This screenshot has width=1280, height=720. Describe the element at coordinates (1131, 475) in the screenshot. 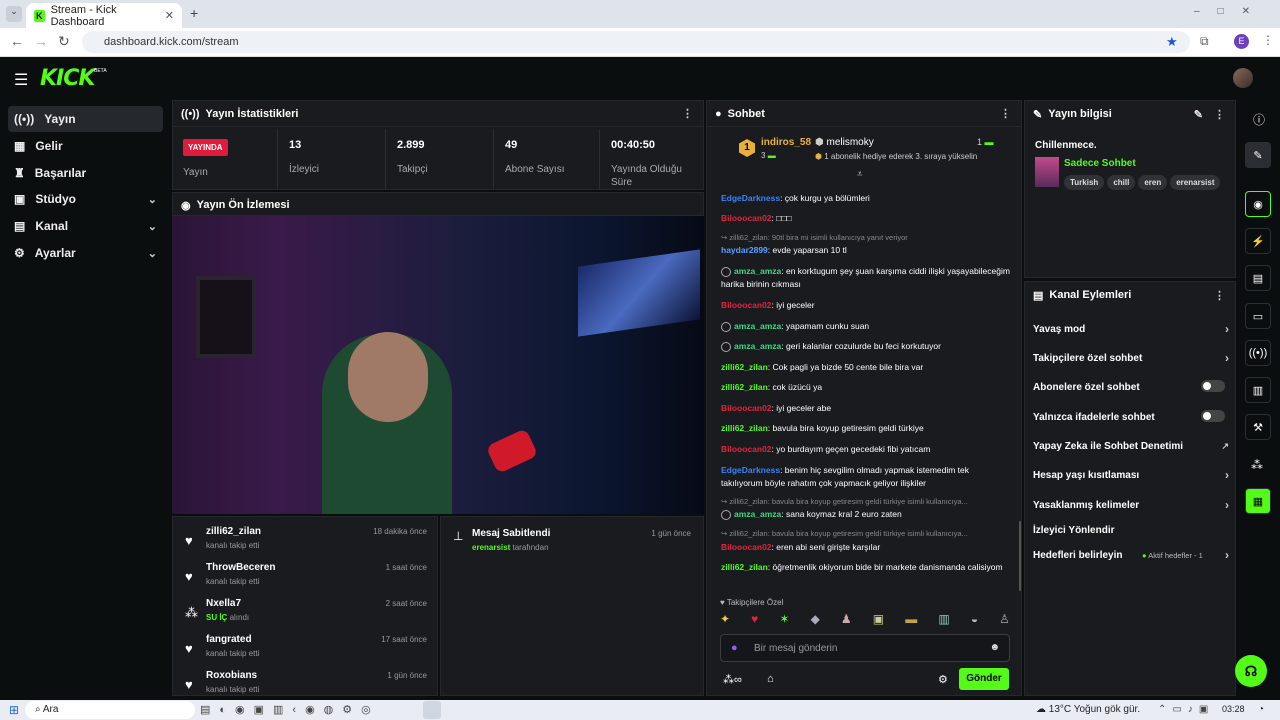

I see `action-account-age: Hesap yaşı kısıtlaması ›` at that location.